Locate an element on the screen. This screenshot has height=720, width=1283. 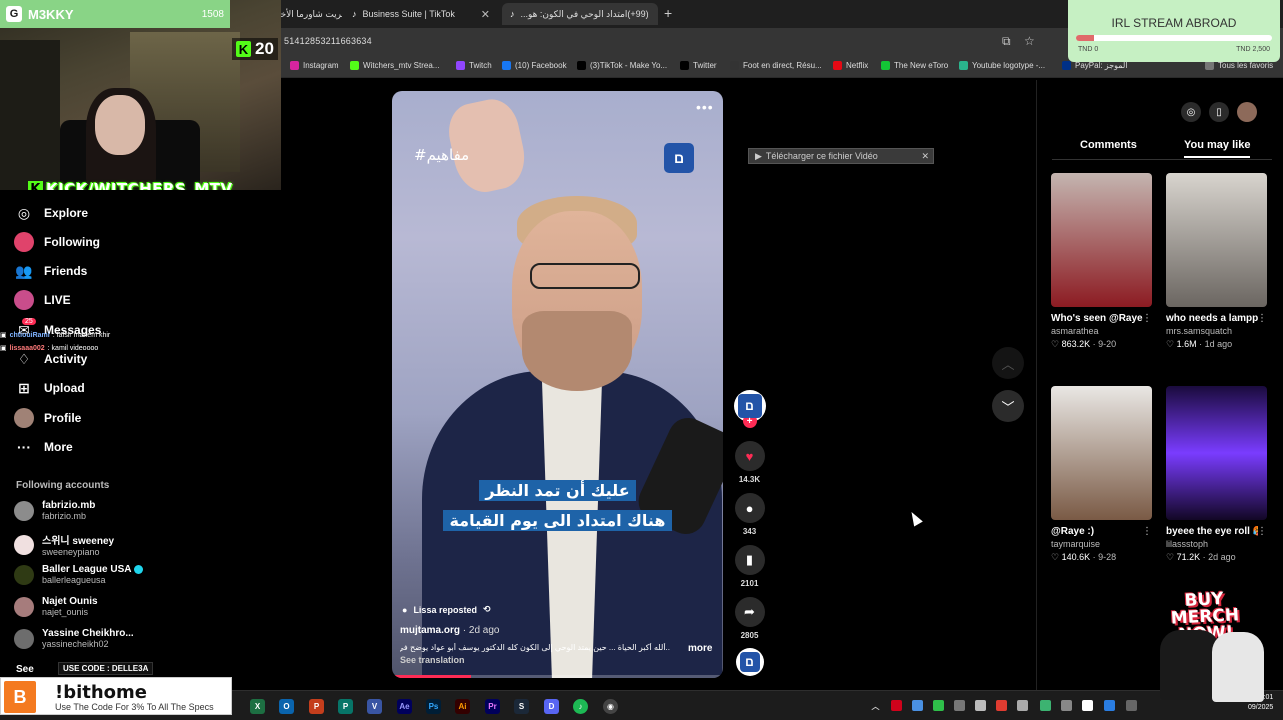
bookmark-item: (10) Facebook is located at coordinates (534, 65).